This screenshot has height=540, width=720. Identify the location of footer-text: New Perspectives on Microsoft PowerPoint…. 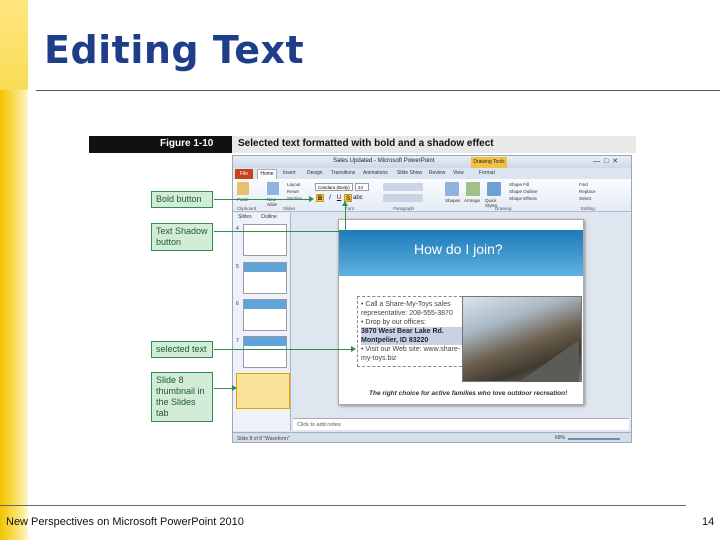
(125, 522).